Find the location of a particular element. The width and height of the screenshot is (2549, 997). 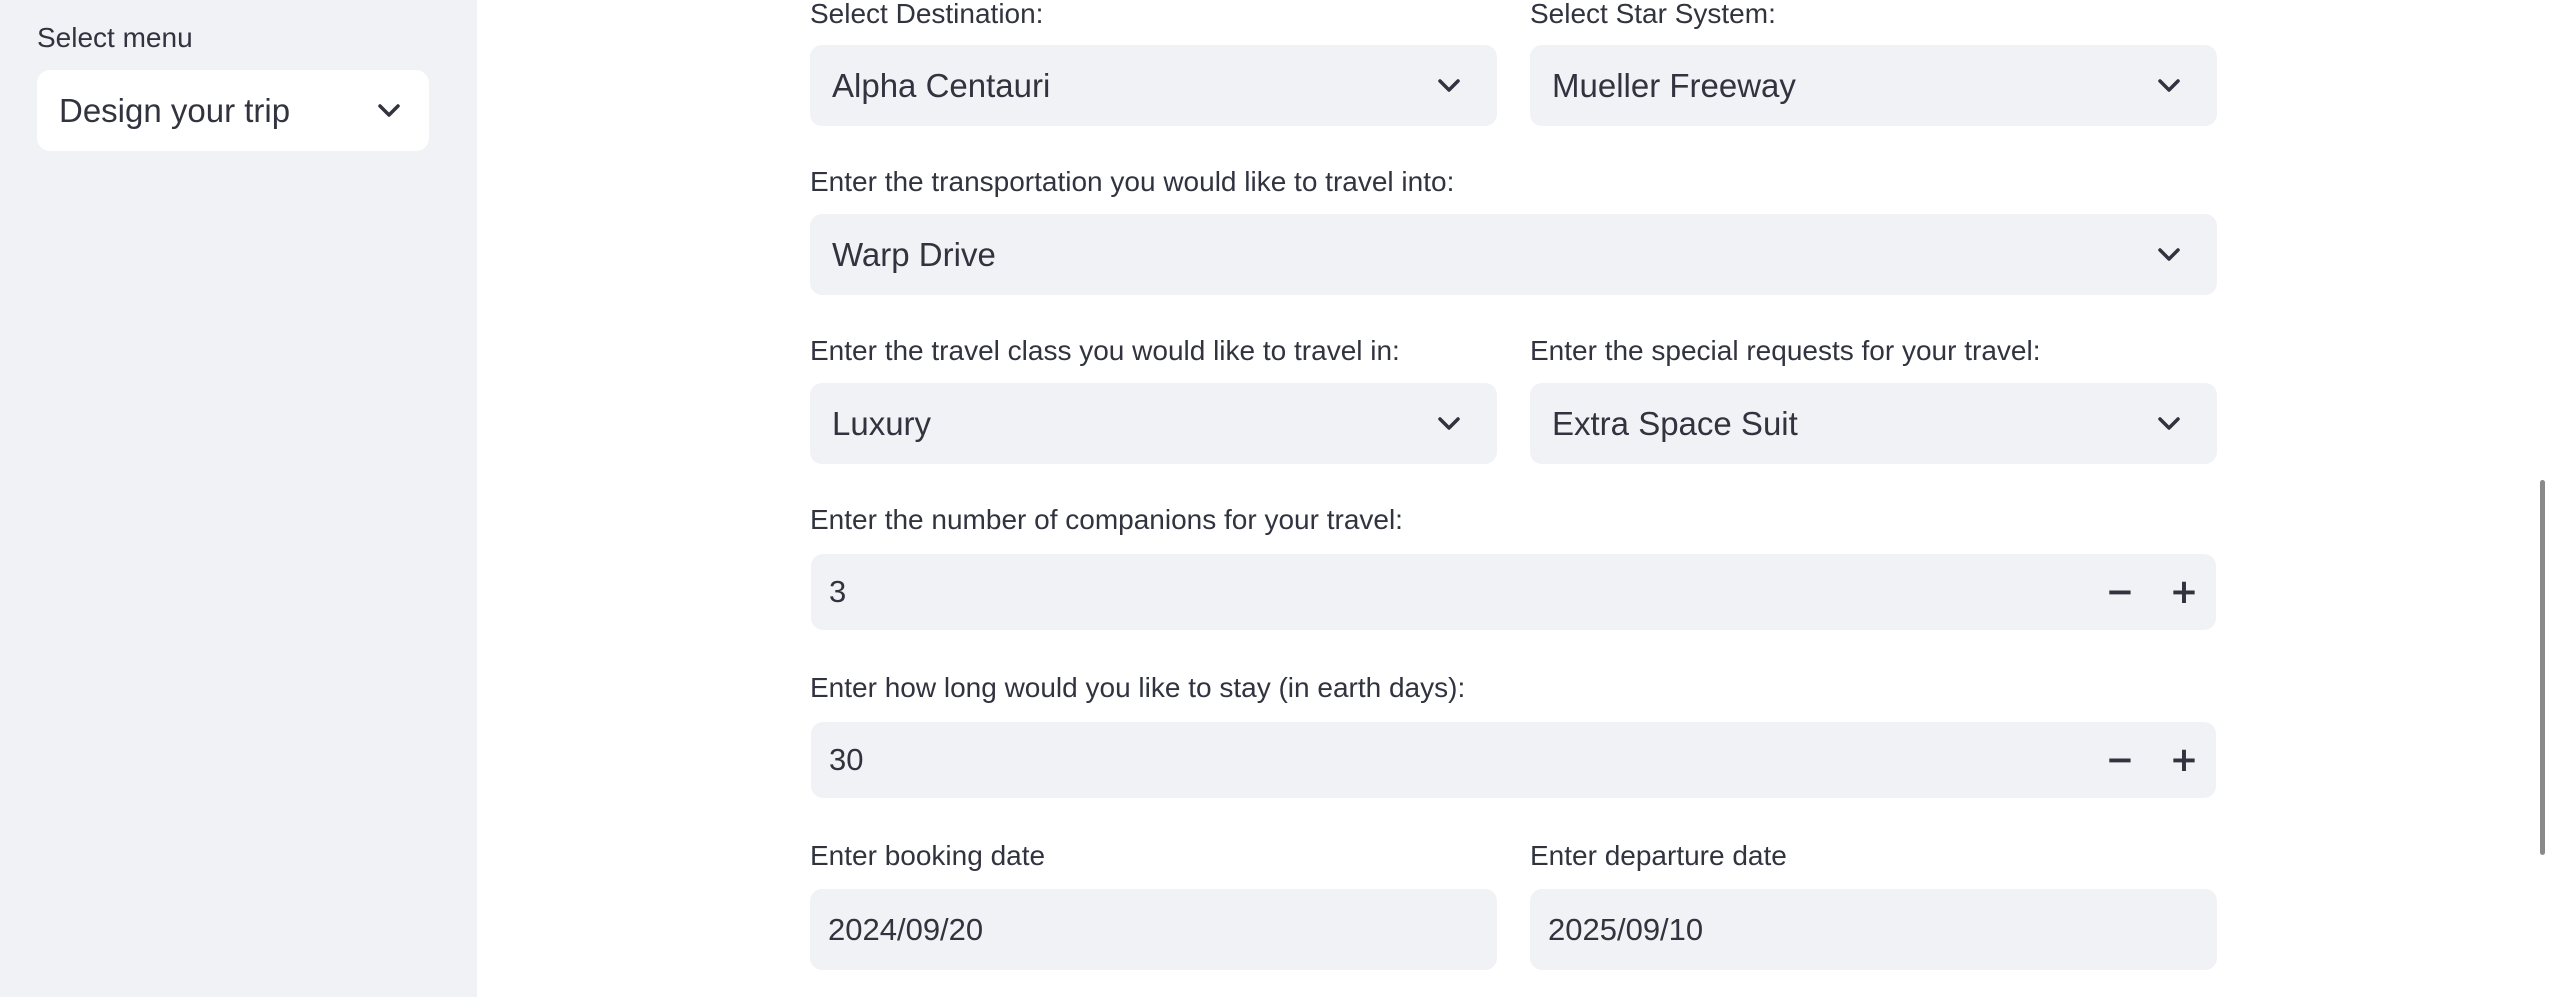

sidebar-menu-label: Select menu is located at coordinates (115, 37).